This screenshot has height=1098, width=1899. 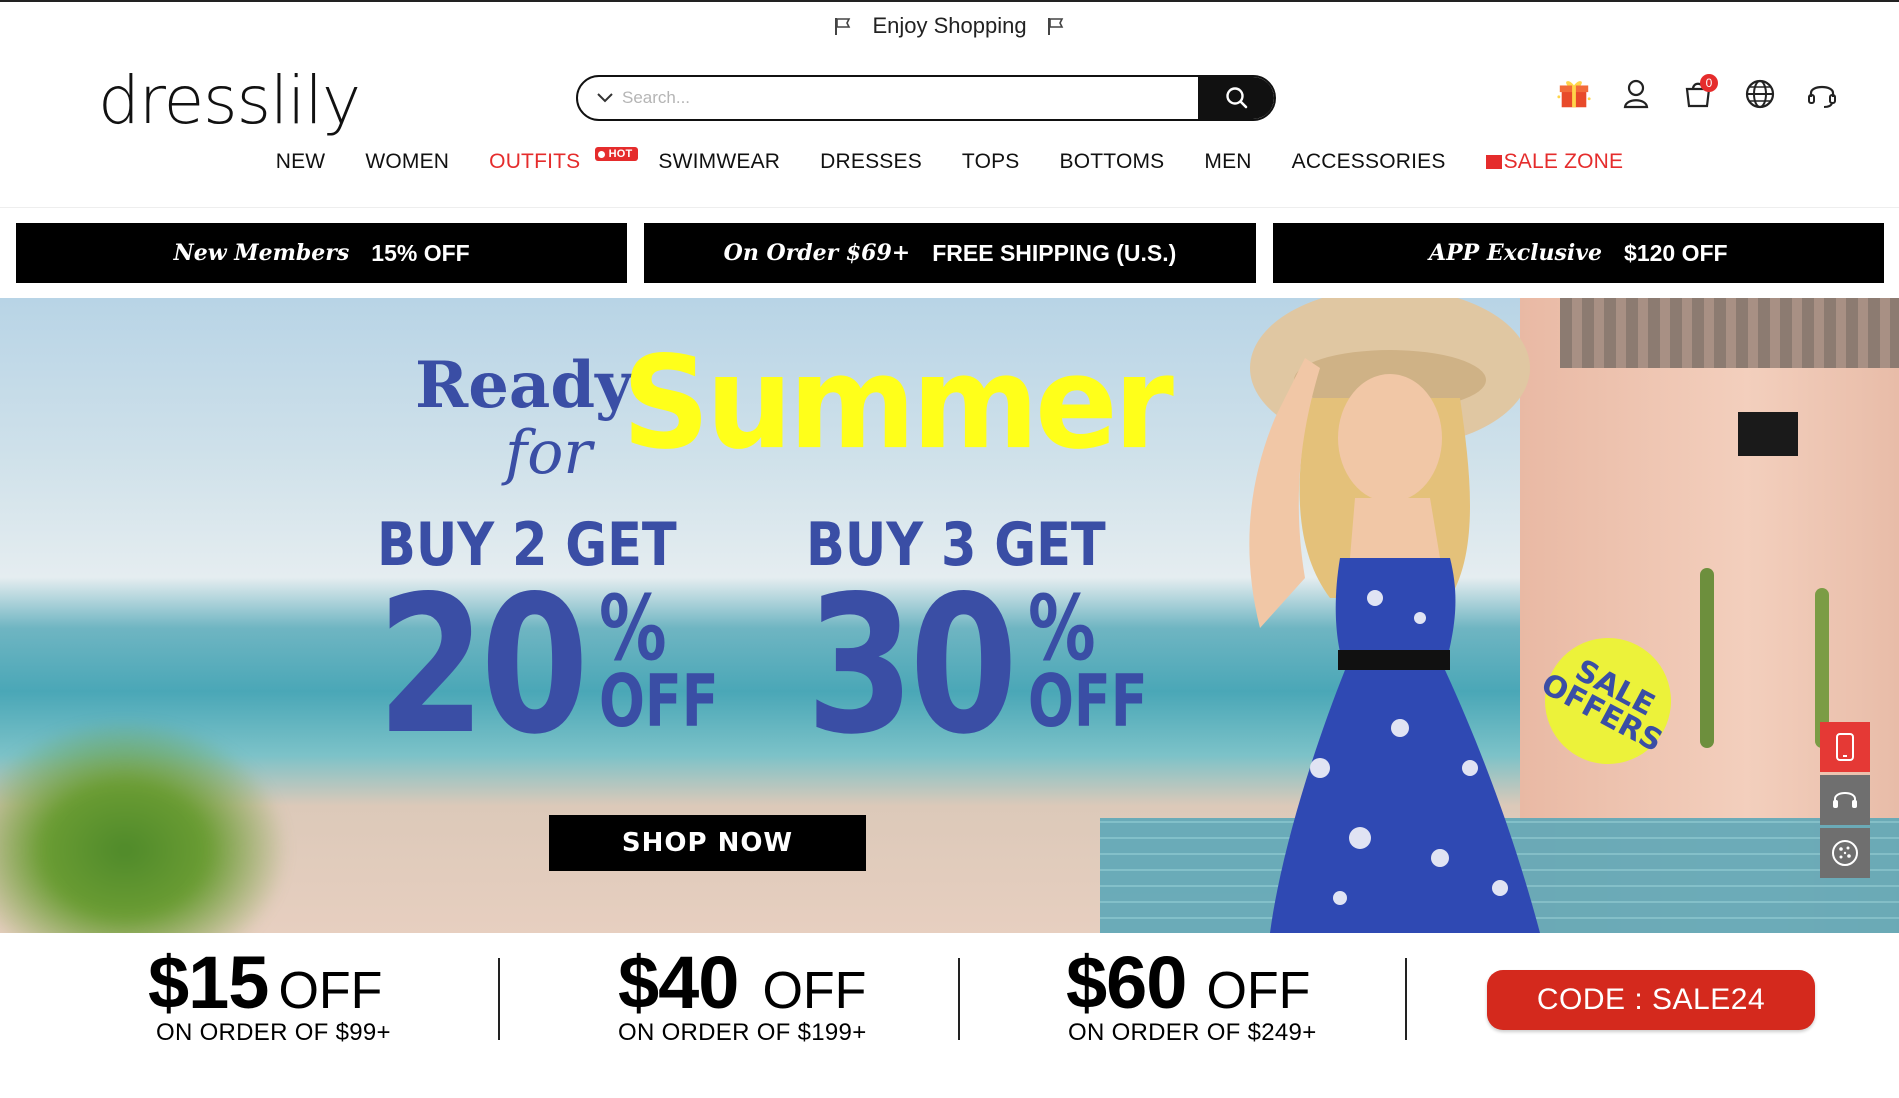 I want to click on nav-item-label: OUTFITS, so click(x=535, y=161).